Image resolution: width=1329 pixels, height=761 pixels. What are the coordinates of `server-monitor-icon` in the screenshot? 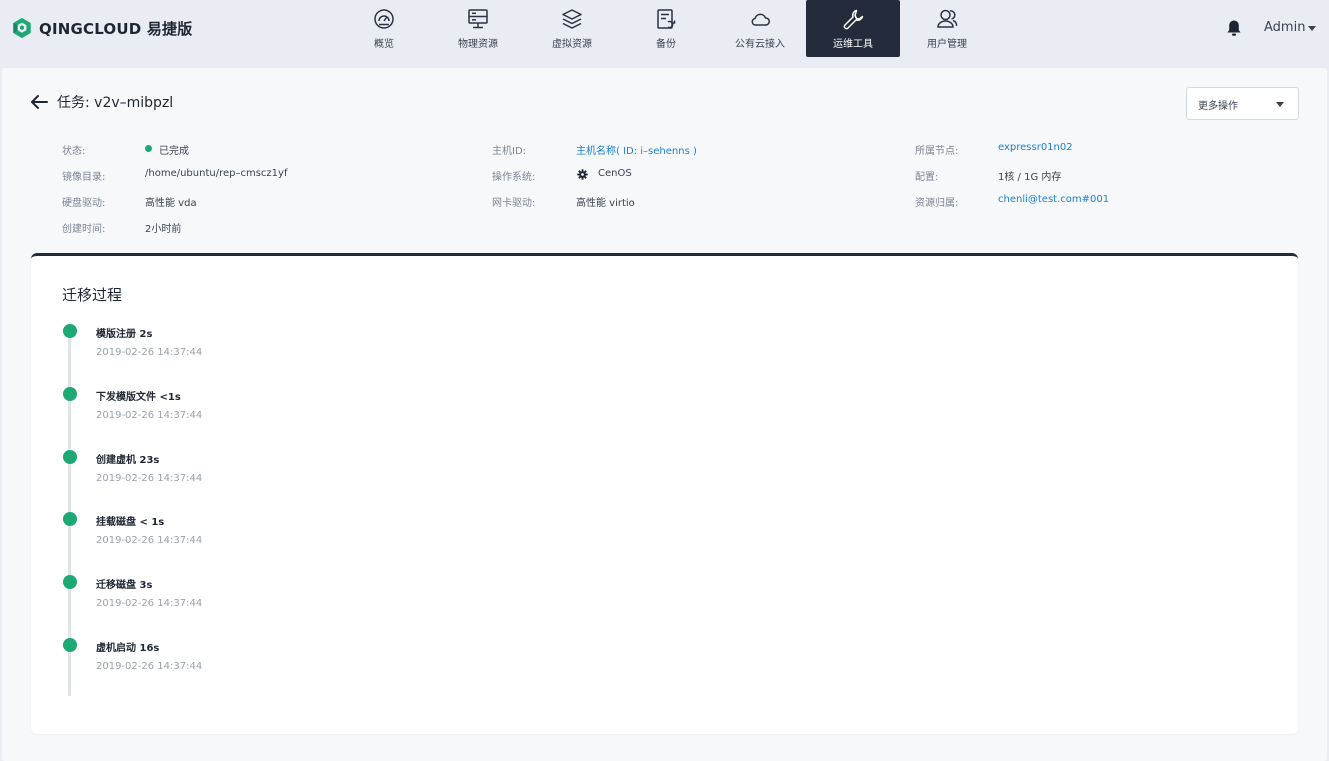 It's located at (478, 19).